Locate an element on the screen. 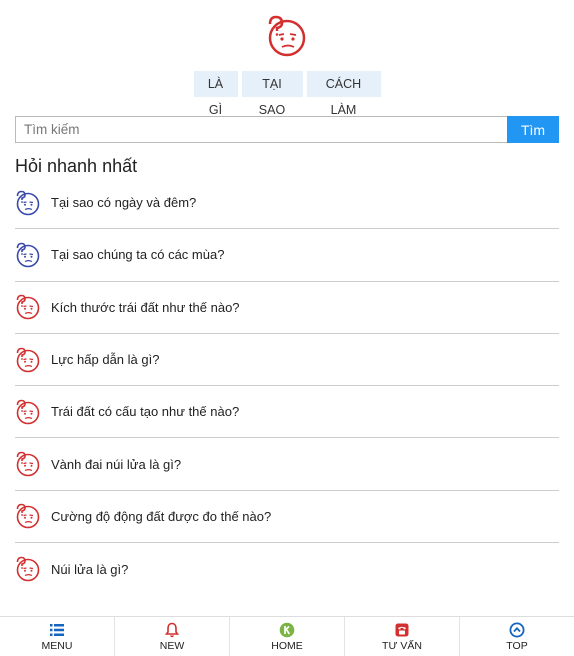 Image resolution: width=574 pixels, height=656 pixels. menu-list-icon is located at coordinates (57, 629).